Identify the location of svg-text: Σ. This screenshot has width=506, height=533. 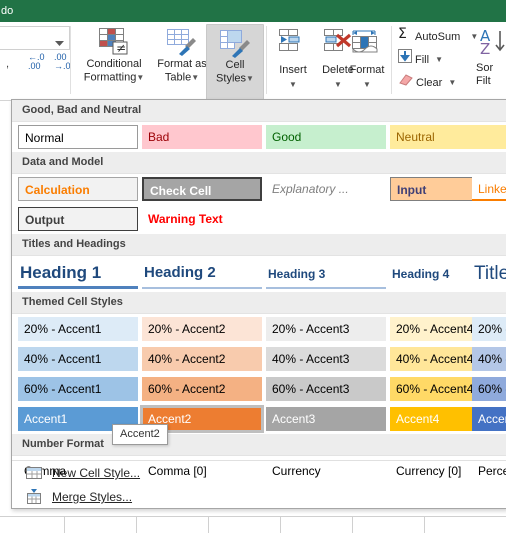
(402, 33).